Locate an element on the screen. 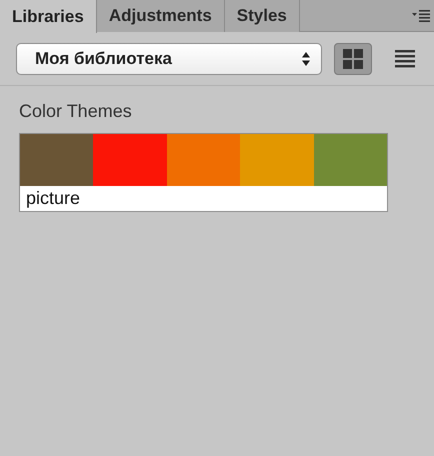 This screenshot has height=456, width=434. list-icon is located at coordinates (405, 59).